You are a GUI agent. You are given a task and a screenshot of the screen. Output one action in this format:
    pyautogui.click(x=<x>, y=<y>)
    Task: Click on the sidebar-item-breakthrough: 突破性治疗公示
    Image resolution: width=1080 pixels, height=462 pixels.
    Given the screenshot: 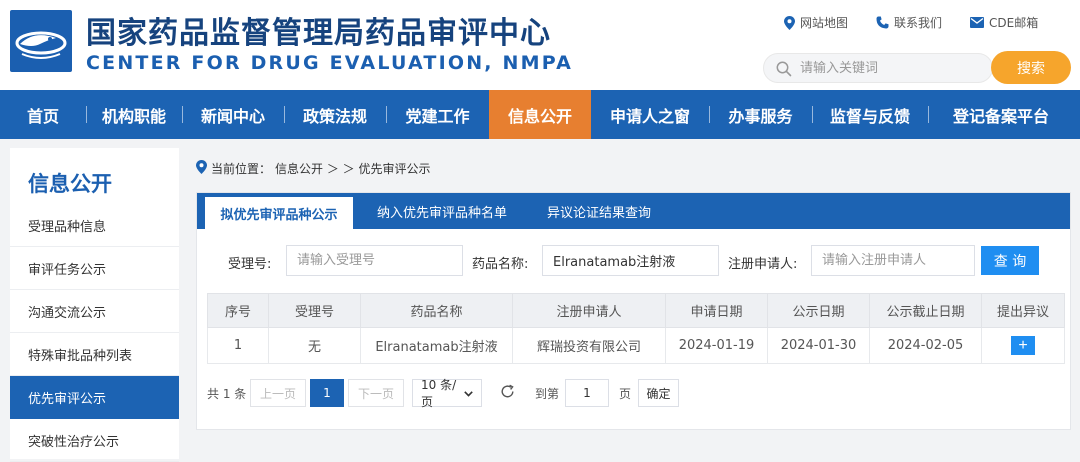 What is the action you would take?
    pyautogui.click(x=94, y=440)
    